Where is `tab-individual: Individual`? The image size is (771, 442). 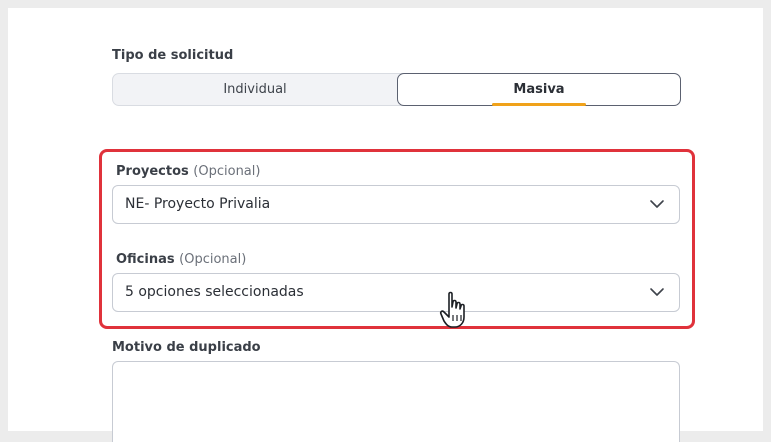 tab-individual: Individual is located at coordinates (255, 89).